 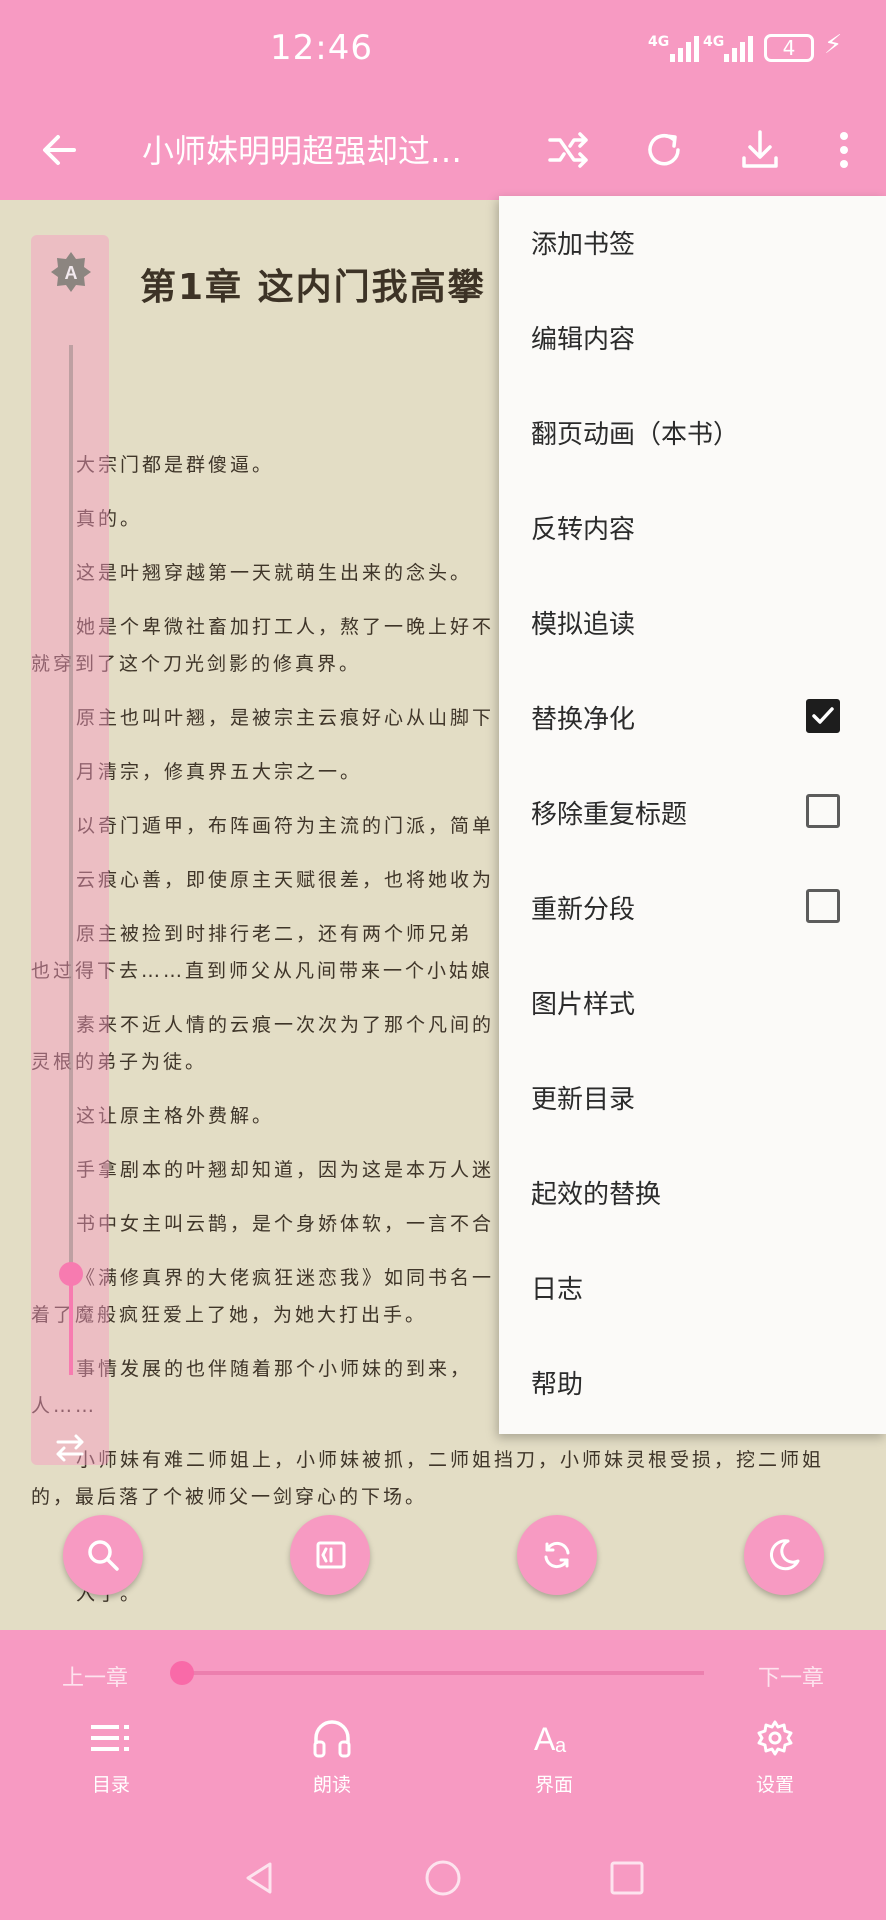 I want to click on menu-item-label: 移除重复标题, so click(x=609, y=815).